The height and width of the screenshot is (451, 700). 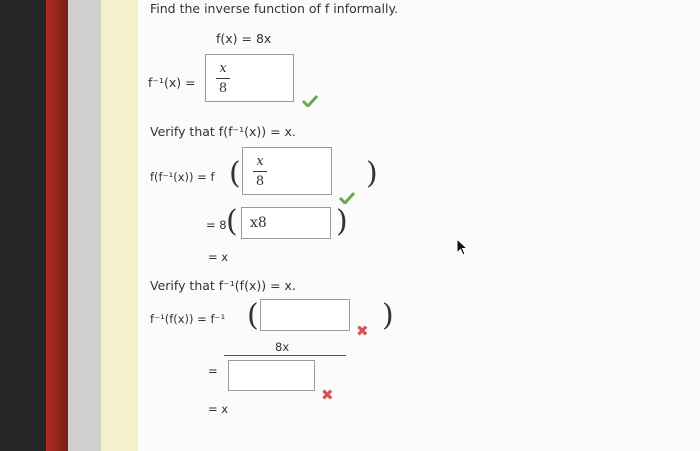 I want to click on verify2-lhs: f⁻¹(f(x)) = f⁻¹, so click(x=188, y=319).